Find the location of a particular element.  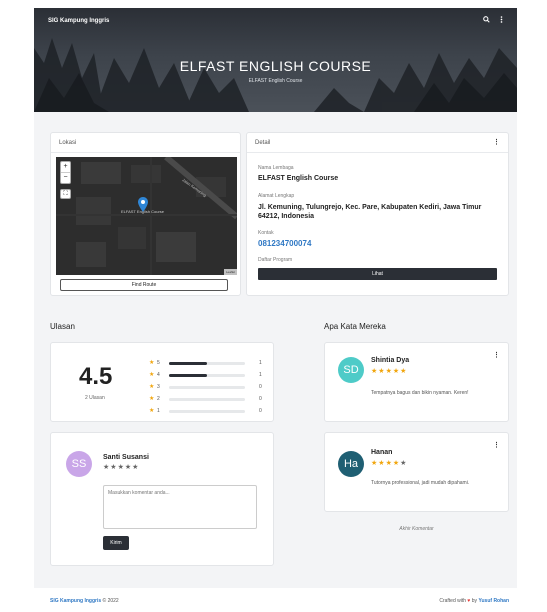

rating-level: 2 is located at coordinates (158, 399).